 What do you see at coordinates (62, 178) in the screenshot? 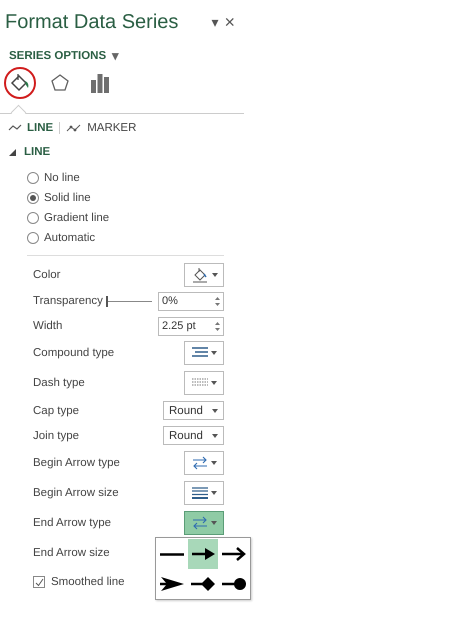
I see `radio-label: No line` at bounding box center [62, 178].